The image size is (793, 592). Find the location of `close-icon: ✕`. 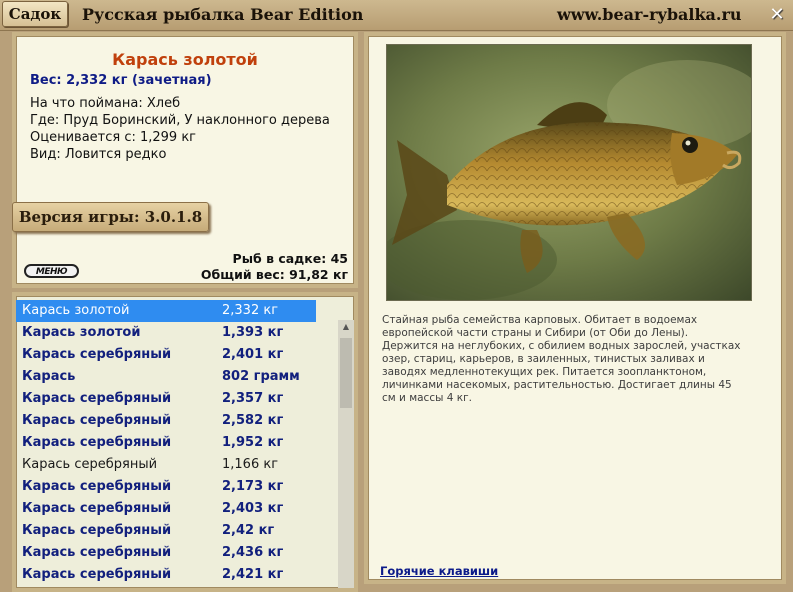

close-icon: ✕ is located at coordinates (777, 15).